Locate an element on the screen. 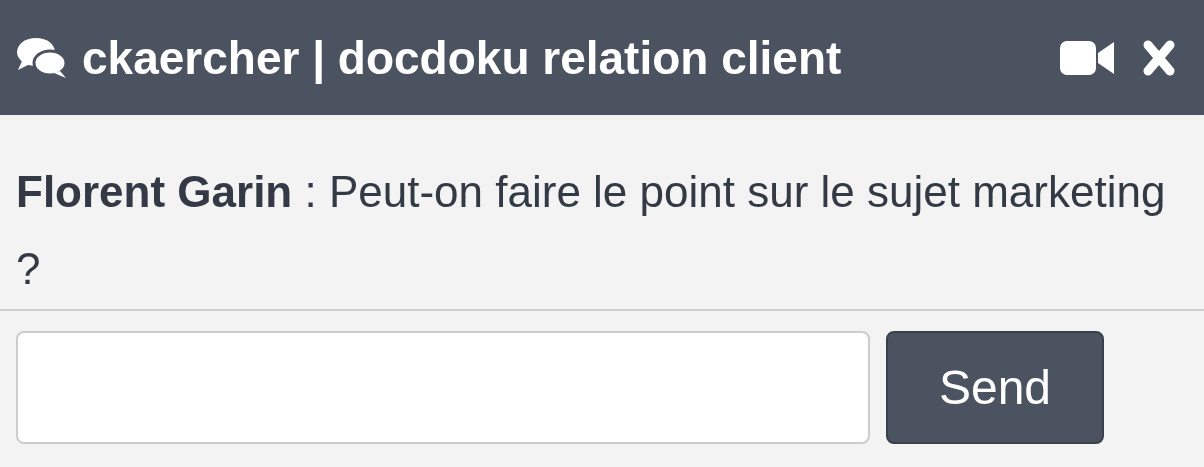  send-button: Send is located at coordinates (995, 387).